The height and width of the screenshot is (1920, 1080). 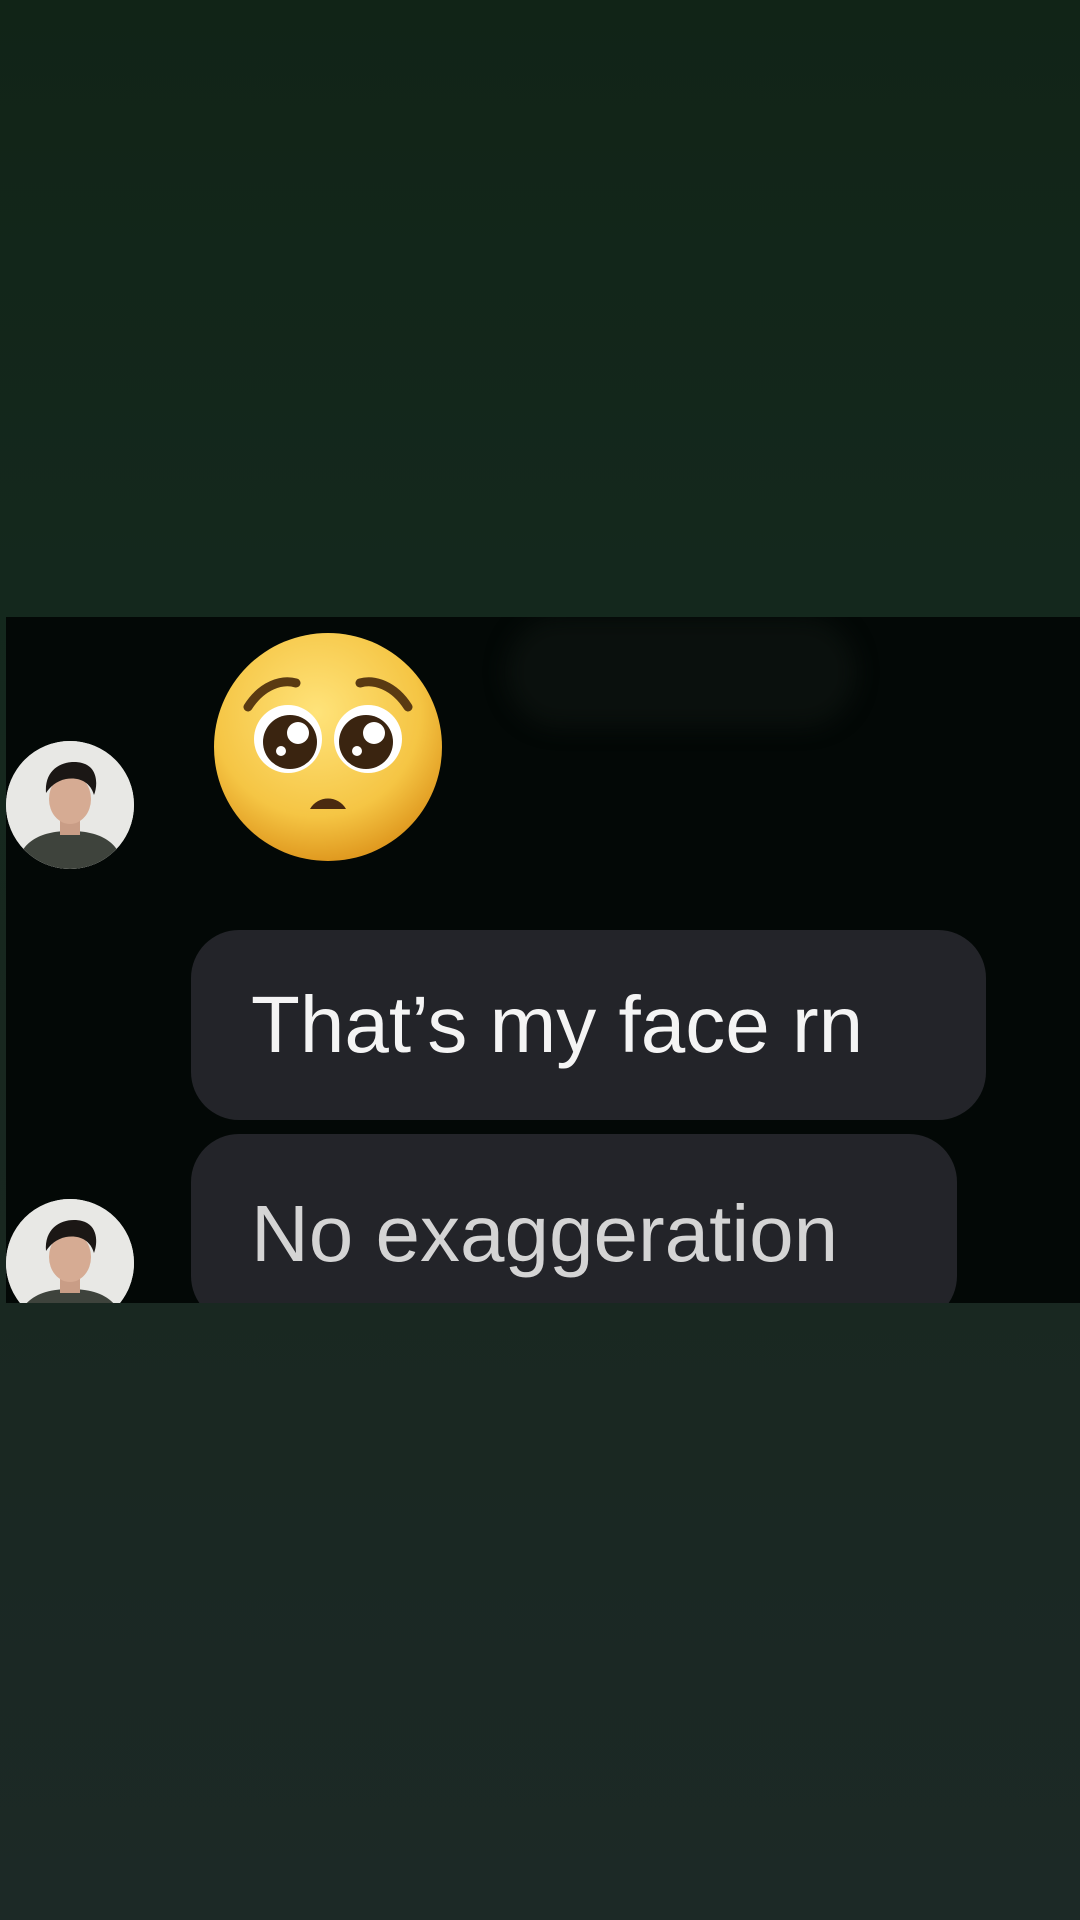 What do you see at coordinates (557, 1024) in the screenshot?
I see `message-text: That’s my face rn` at bounding box center [557, 1024].